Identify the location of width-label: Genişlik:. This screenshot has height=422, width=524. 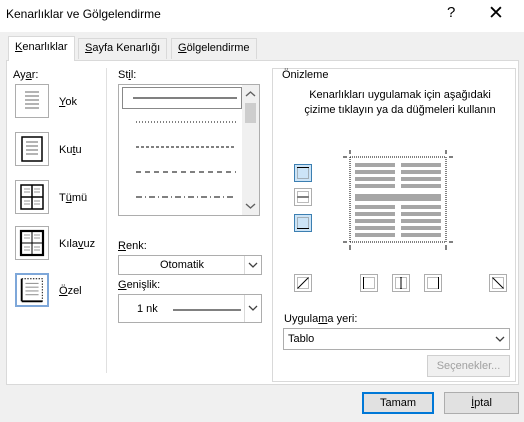
(139, 285).